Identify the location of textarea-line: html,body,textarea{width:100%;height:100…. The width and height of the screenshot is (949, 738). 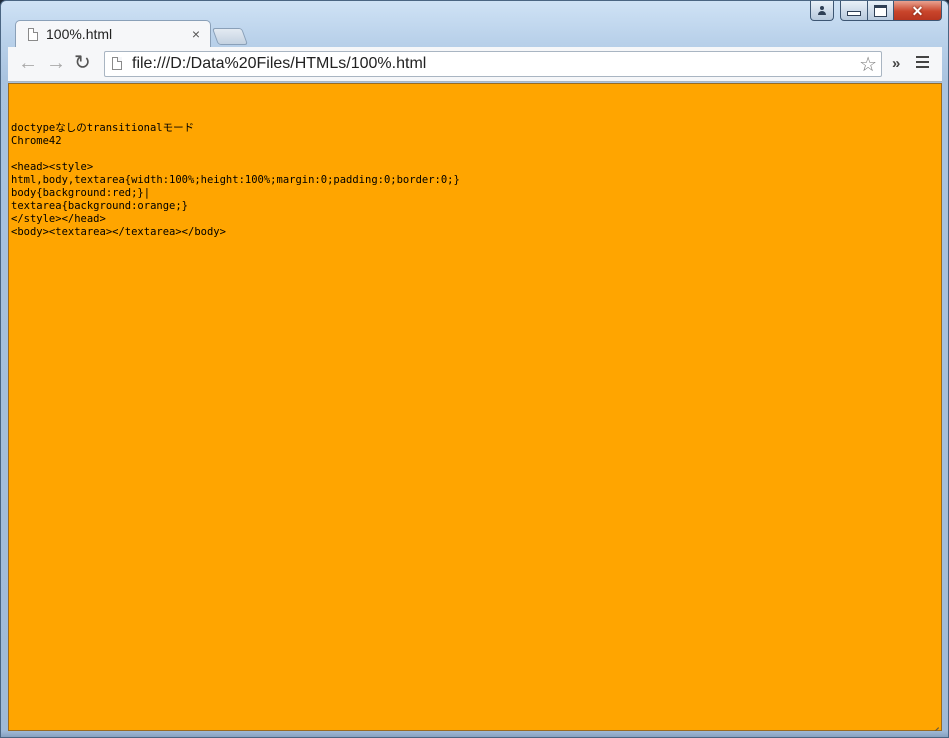
(235, 180).